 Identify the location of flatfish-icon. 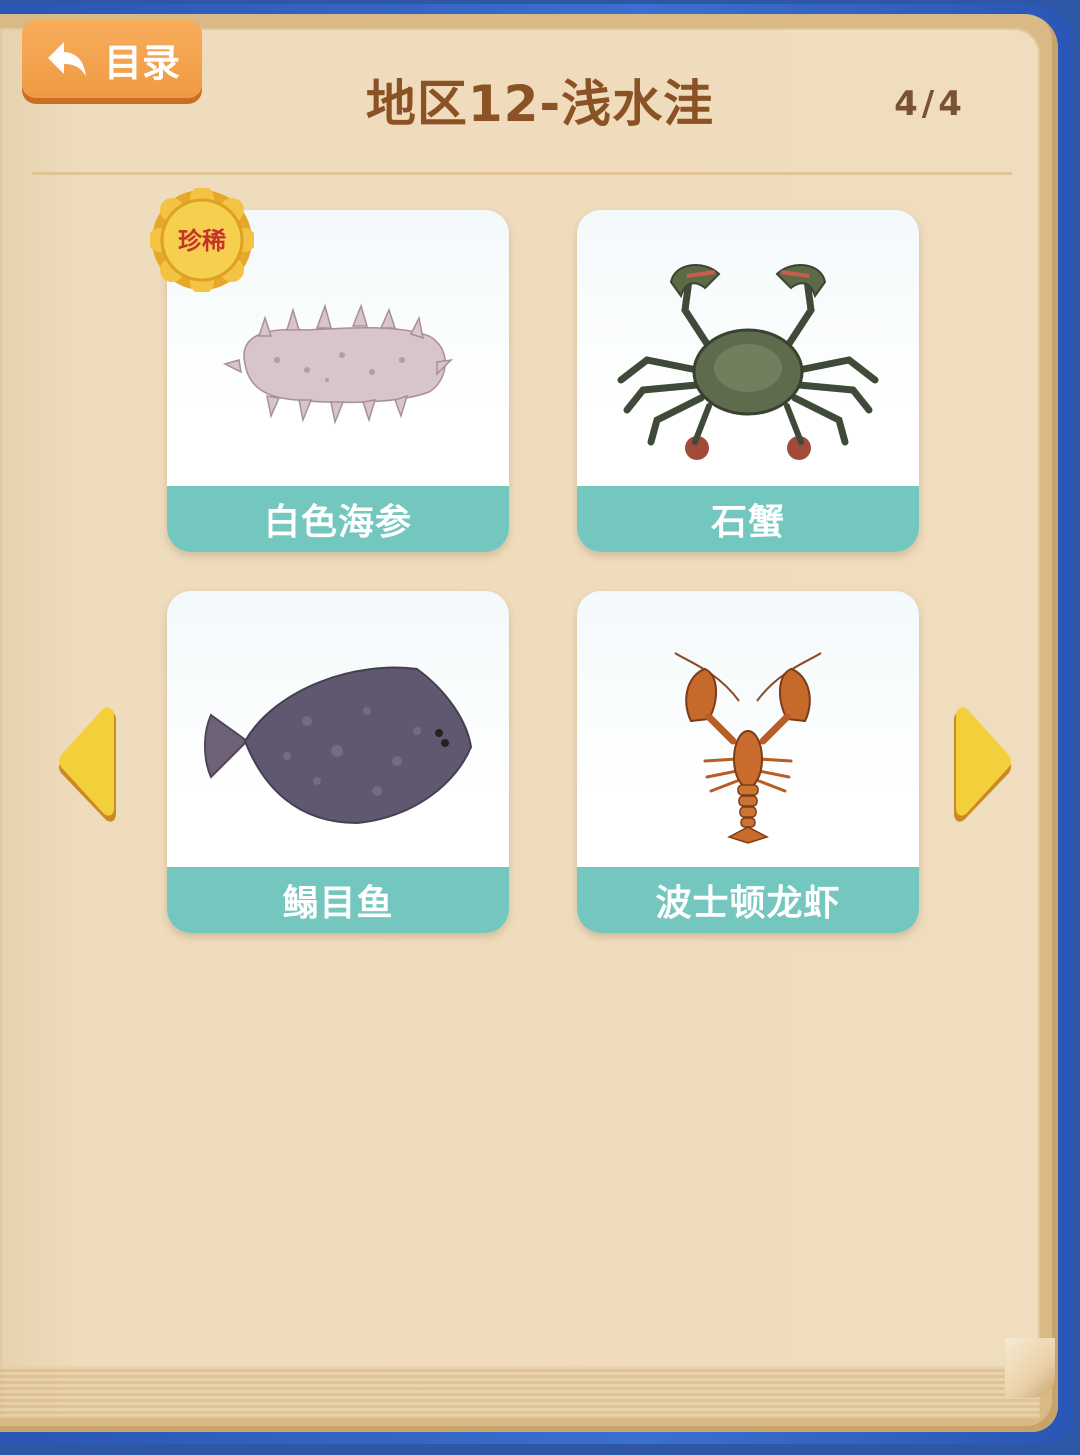
(338, 729).